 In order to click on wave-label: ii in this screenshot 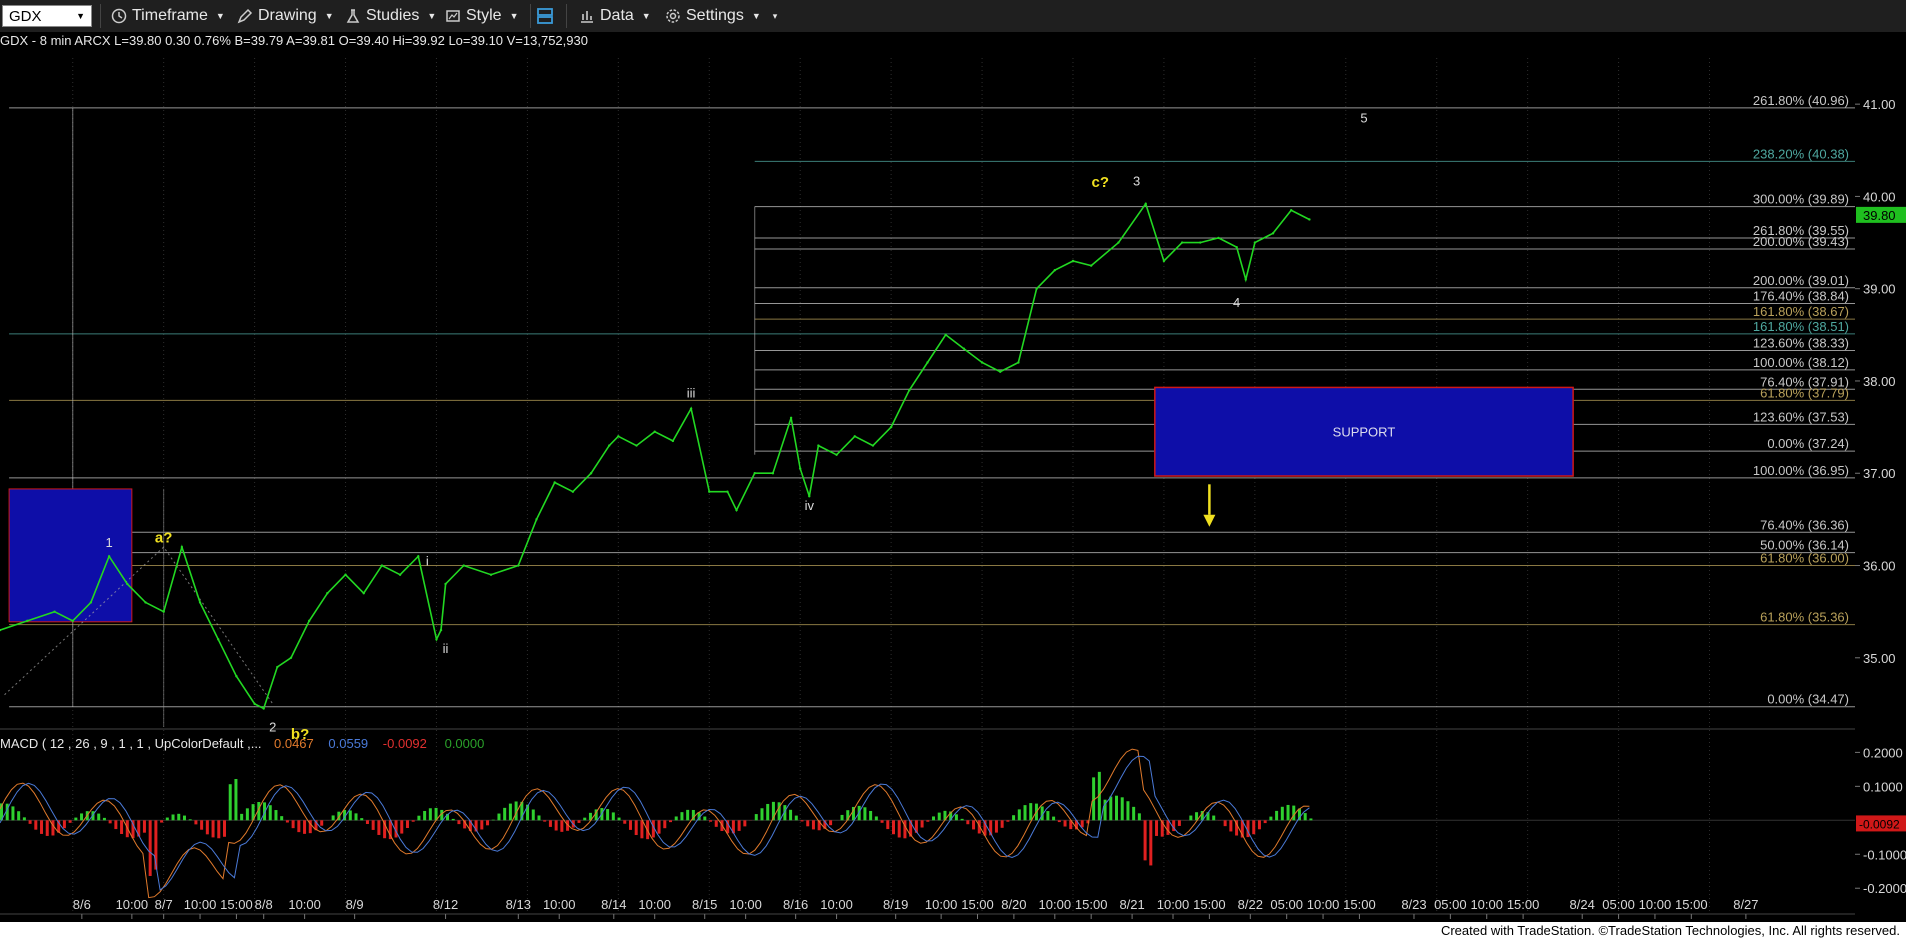, I will do `click(446, 648)`.